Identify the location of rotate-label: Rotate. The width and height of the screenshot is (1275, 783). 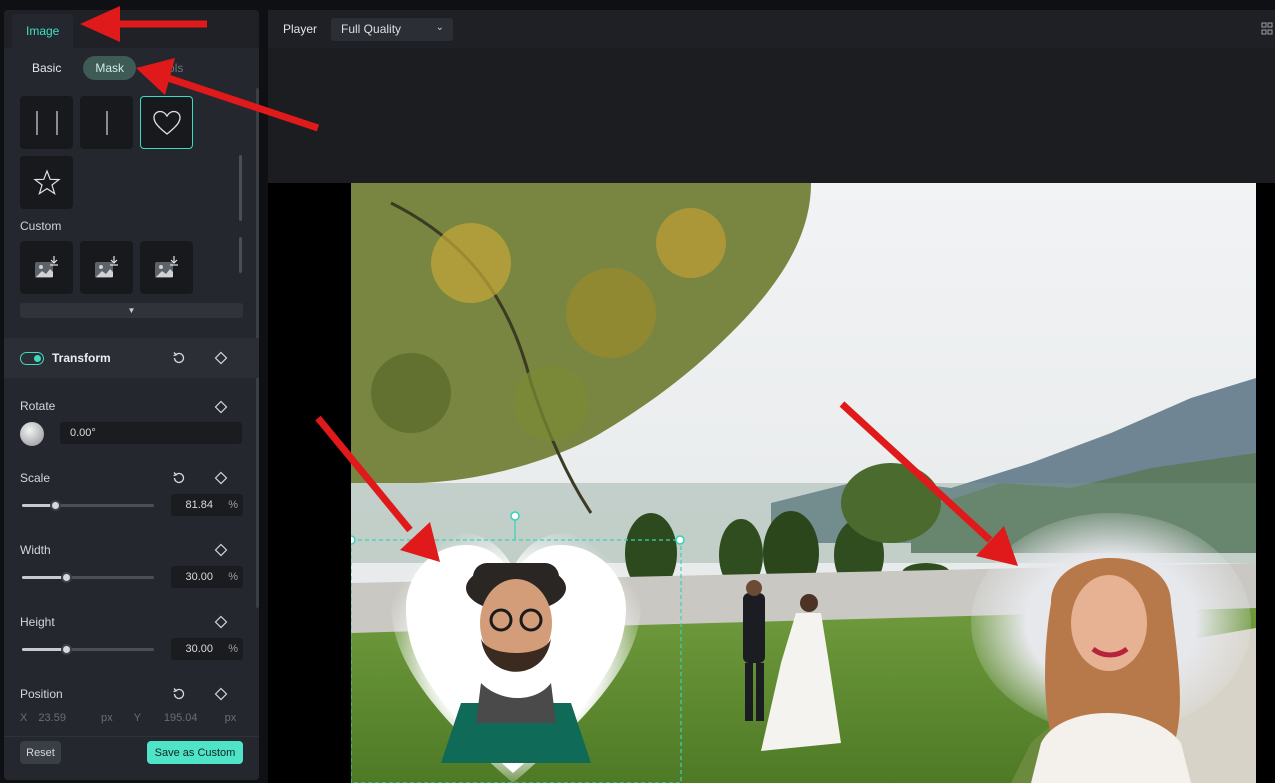
(38, 406).